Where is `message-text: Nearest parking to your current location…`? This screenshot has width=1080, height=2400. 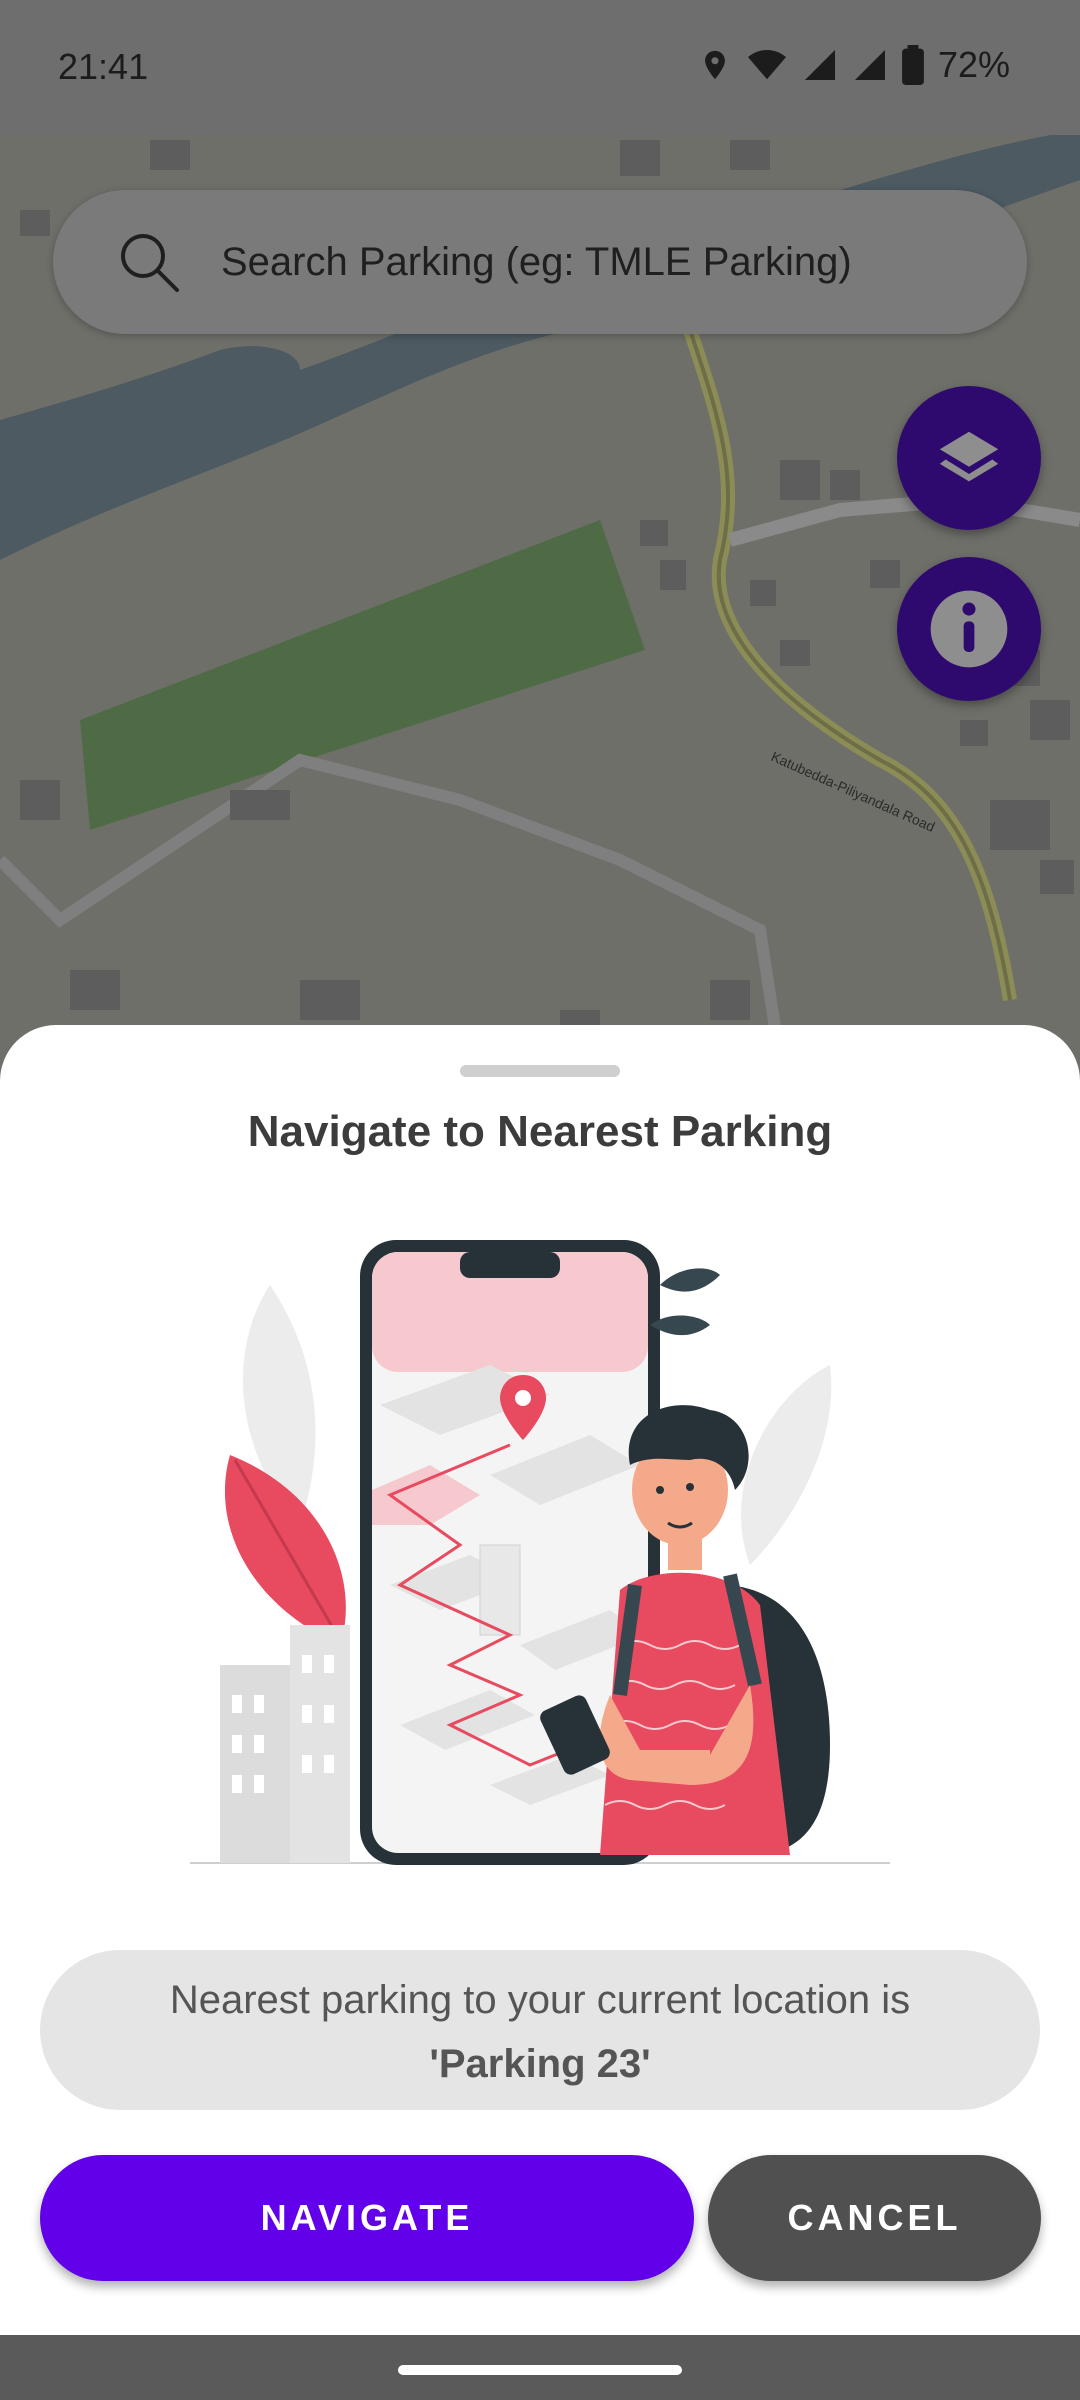 message-text: Nearest parking to your current location… is located at coordinates (540, 2000).